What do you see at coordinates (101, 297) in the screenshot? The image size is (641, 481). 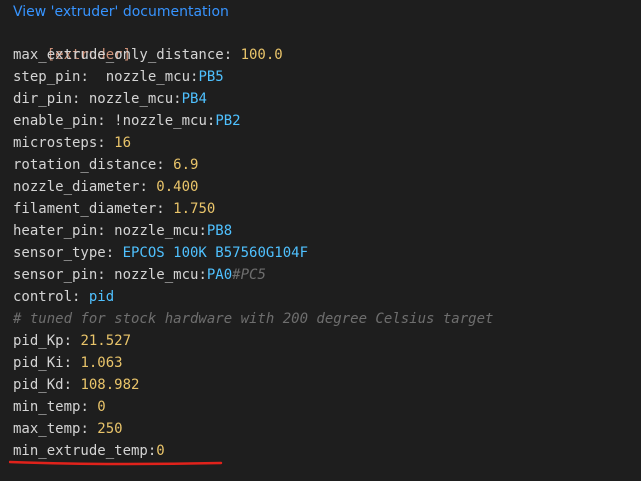 I see `config-value: pid` at bounding box center [101, 297].